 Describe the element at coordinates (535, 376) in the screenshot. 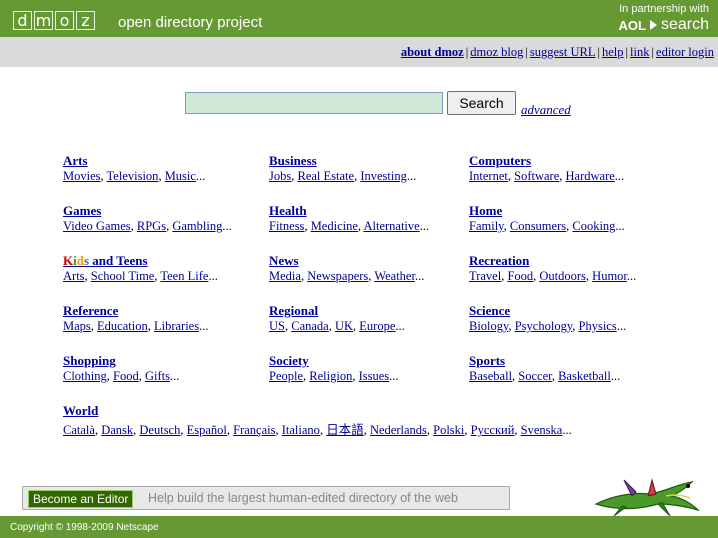

I see `subcategory-link: Soccer` at that location.